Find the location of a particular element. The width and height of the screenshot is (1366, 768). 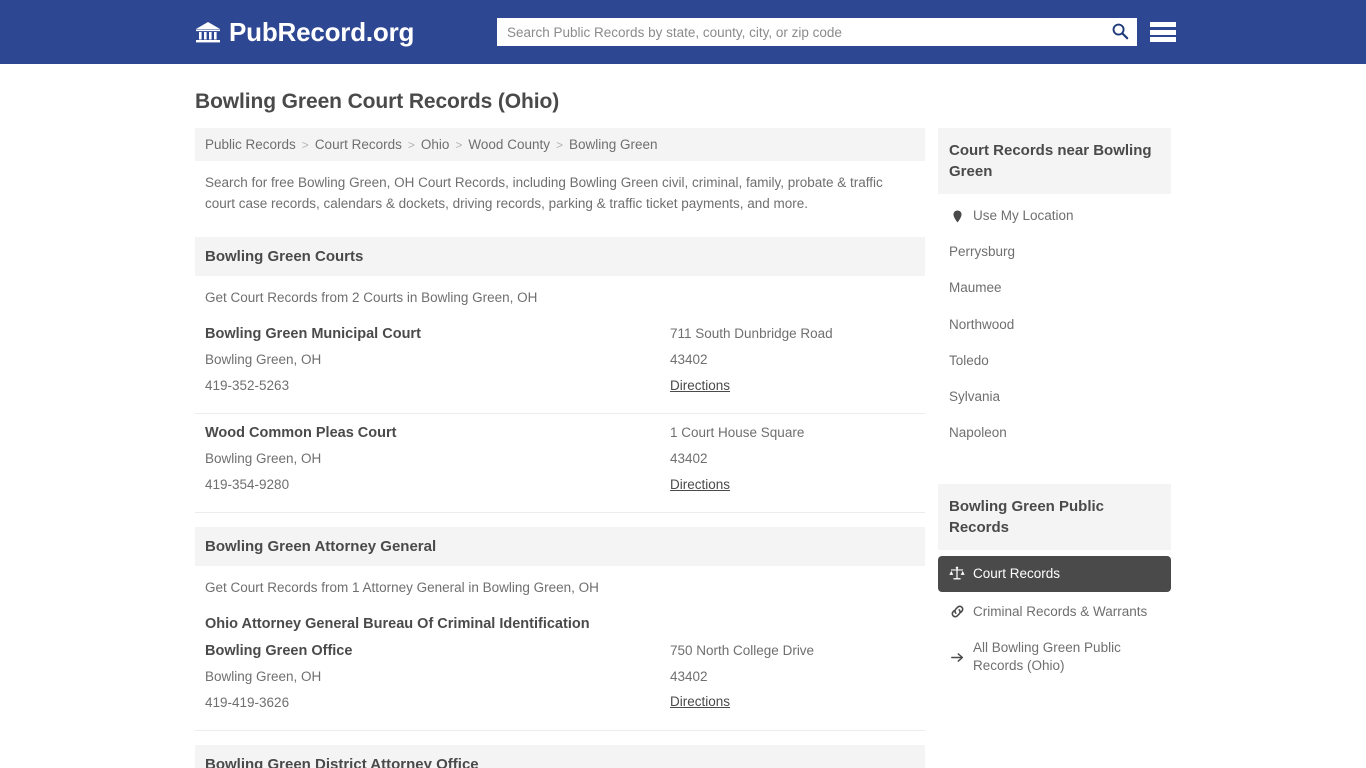

sidebar-item-sylvania: Sylvania is located at coordinates (1054, 397).